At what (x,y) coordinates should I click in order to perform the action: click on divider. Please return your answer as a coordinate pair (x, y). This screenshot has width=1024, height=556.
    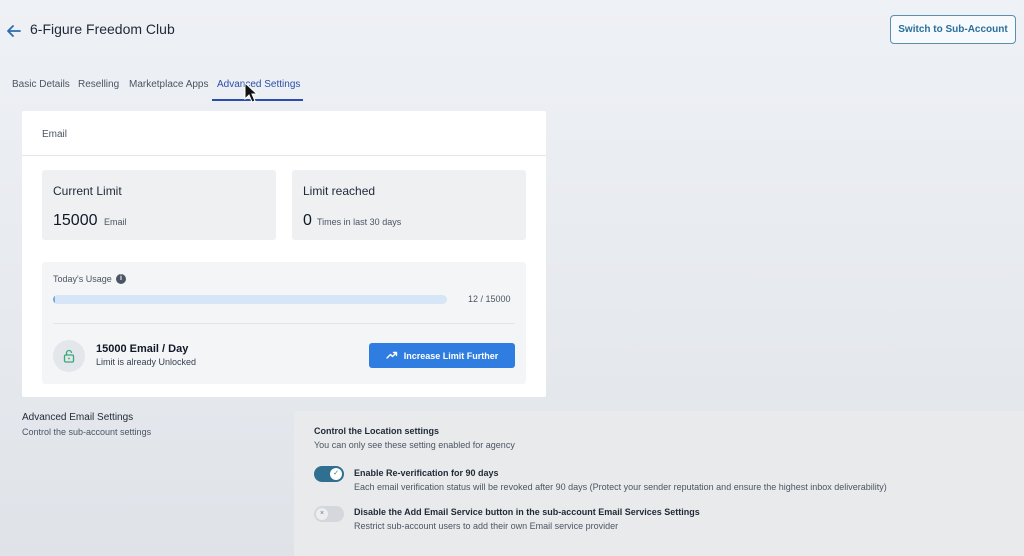
    Looking at the image, I should click on (284, 323).